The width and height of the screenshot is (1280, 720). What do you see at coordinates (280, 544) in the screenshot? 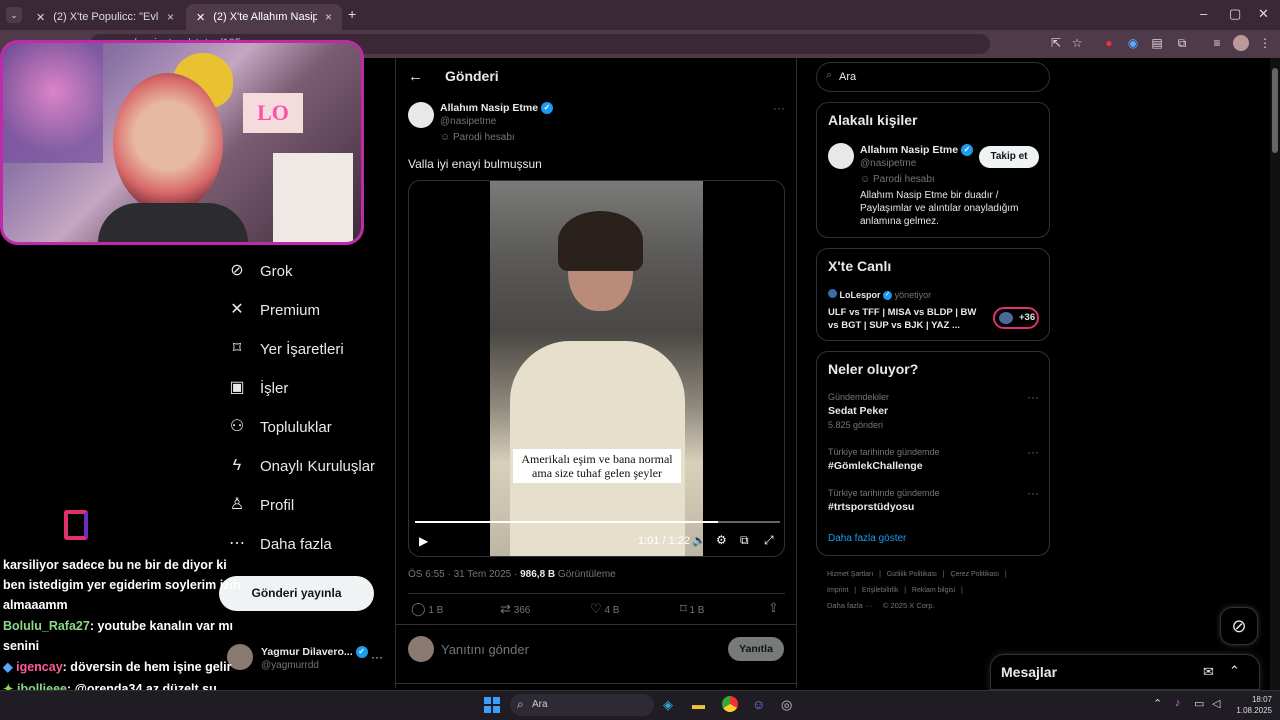
I see `nav-item-more: ⋯ Daha fazla` at bounding box center [280, 544].